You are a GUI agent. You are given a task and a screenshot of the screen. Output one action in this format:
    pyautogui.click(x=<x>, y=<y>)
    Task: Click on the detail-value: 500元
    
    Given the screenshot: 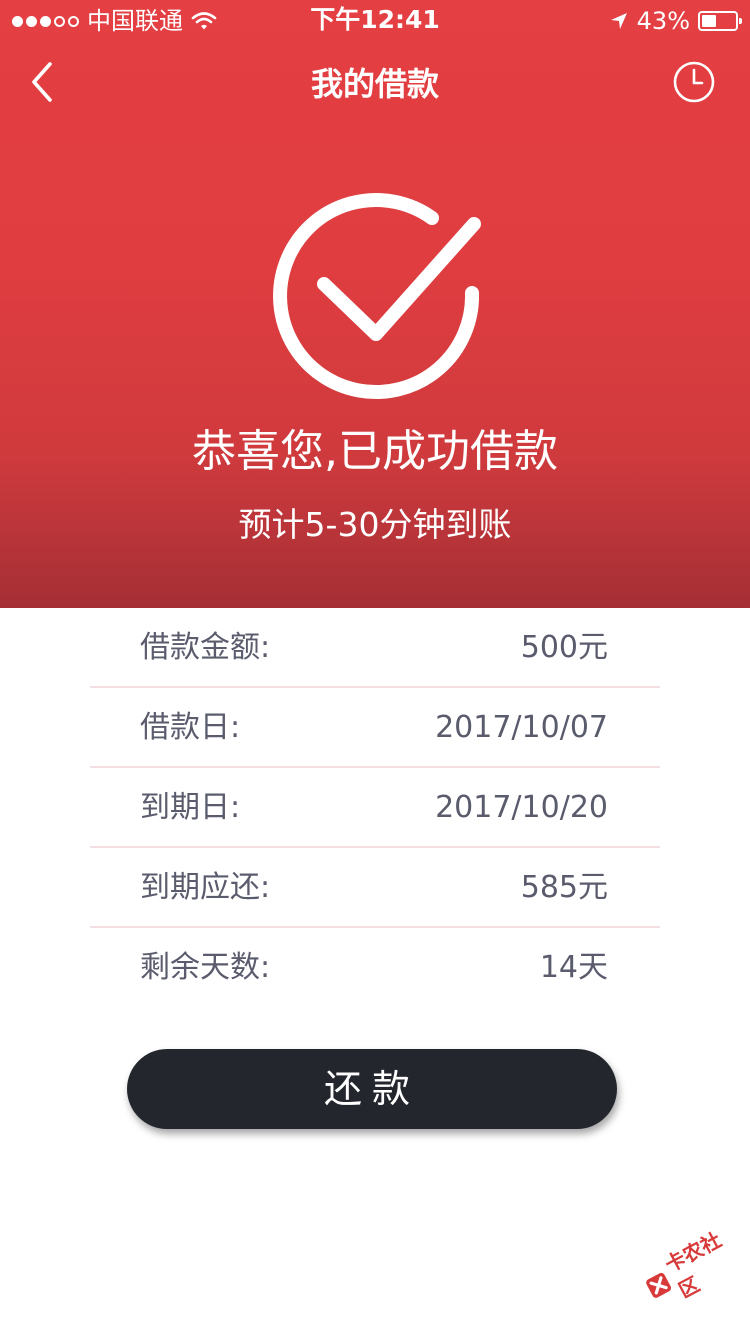 What is the action you would take?
    pyautogui.click(x=564, y=647)
    